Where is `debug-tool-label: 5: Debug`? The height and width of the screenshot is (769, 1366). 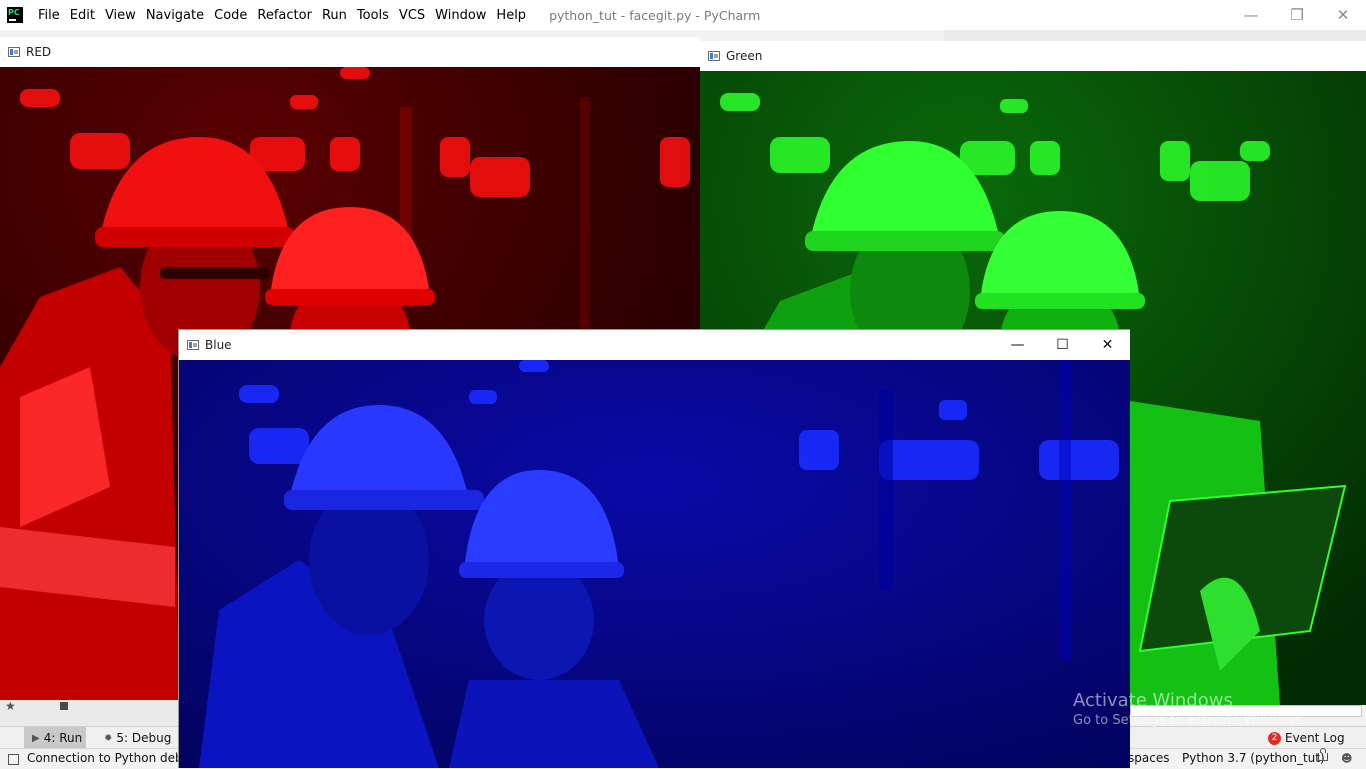
debug-tool-label: 5: Debug is located at coordinates (144, 738).